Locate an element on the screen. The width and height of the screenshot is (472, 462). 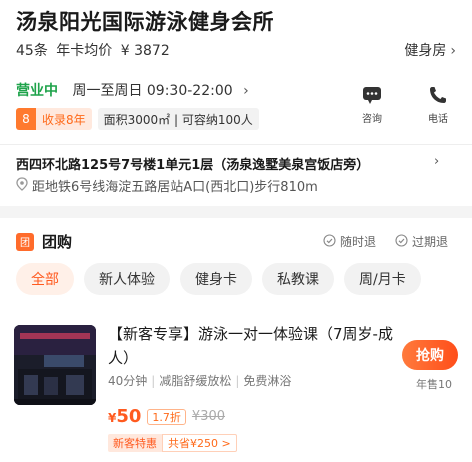
avg-price-label: 年卡均价 is located at coordinates (84, 51).